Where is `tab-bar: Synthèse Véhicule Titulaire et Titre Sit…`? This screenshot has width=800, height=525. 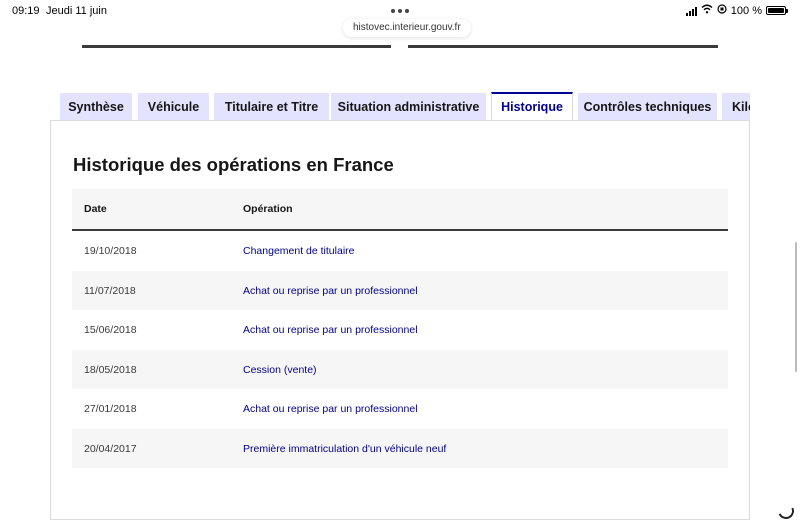 tab-bar: Synthèse Véhicule Titulaire et Titre Sit… is located at coordinates (405, 106).